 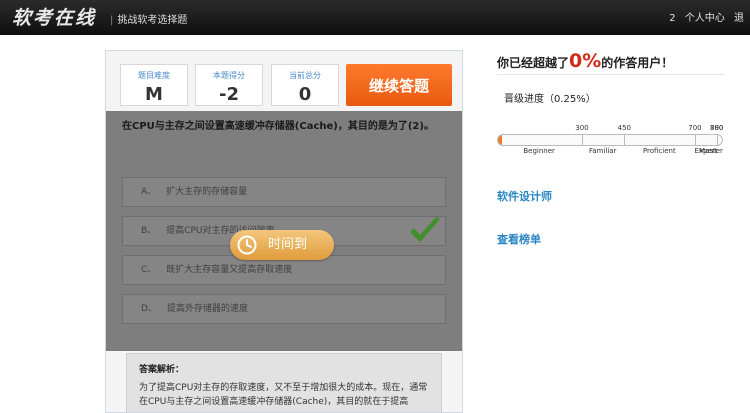 What do you see at coordinates (611, 74) in the screenshot?
I see `divider` at bounding box center [611, 74].